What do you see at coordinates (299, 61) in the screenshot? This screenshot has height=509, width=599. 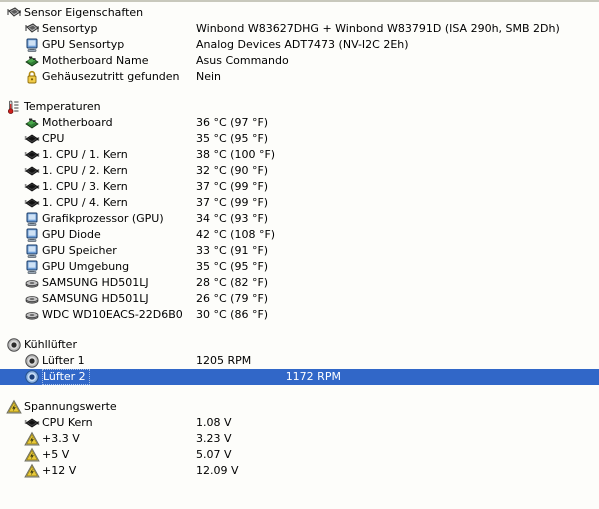 I see `sensor-row: Motherboard Name Asus Commando` at bounding box center [299, 61].